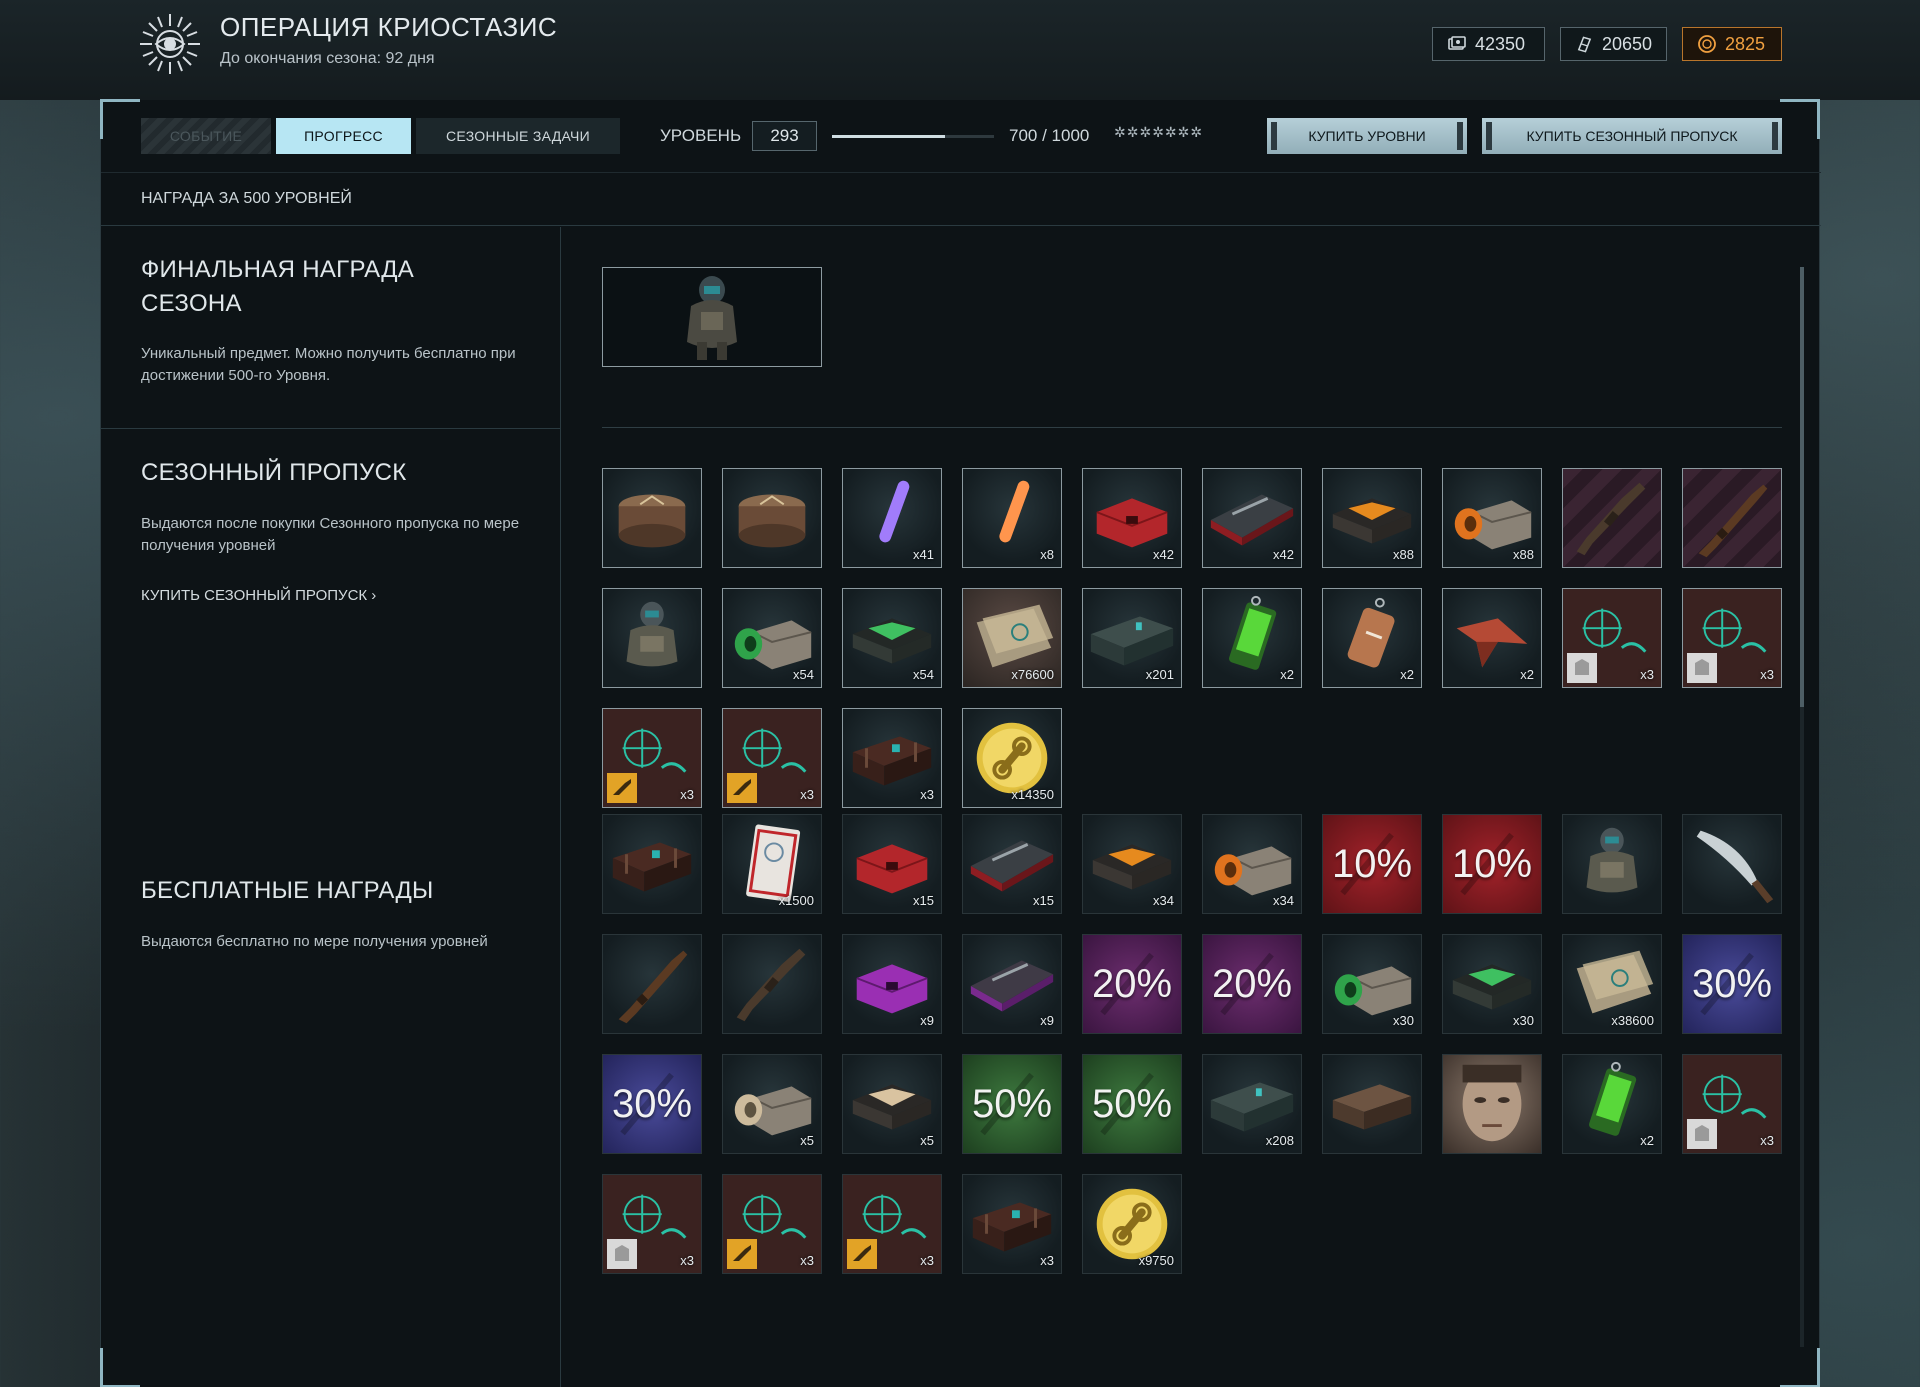  What do you see at coordinates (892, 518) in the screenshot?
I see `season-pass-reward-slot: x41` at bounding box center [892, 518].